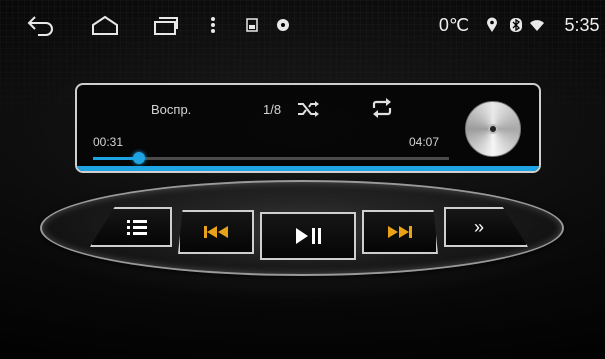 The image size is (605, 359). I want to click on next-track-icon, so click(400, 232).